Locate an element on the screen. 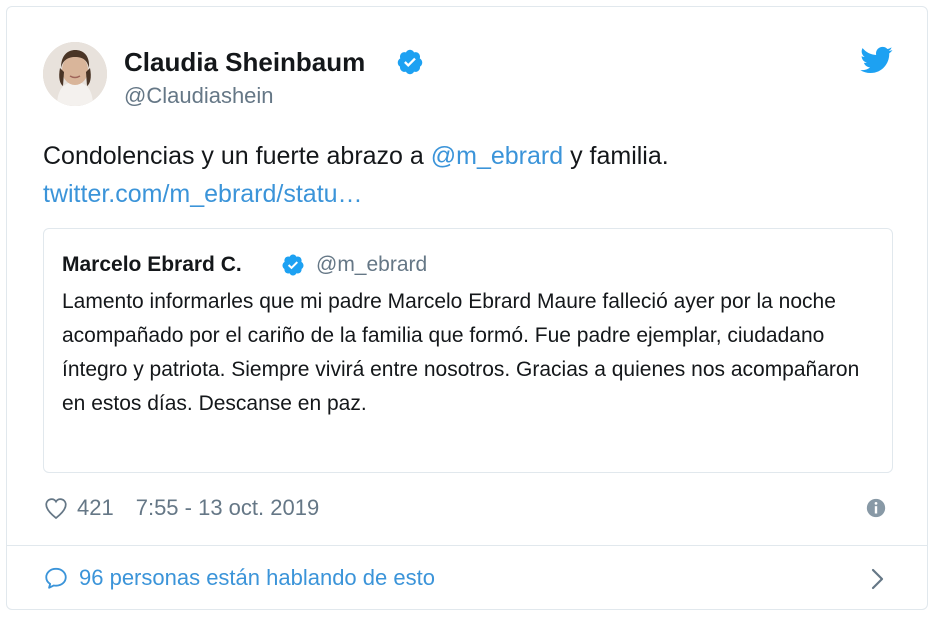  conversation-text: 96 personas están hablando de esto is located at coordinates (257, 577).